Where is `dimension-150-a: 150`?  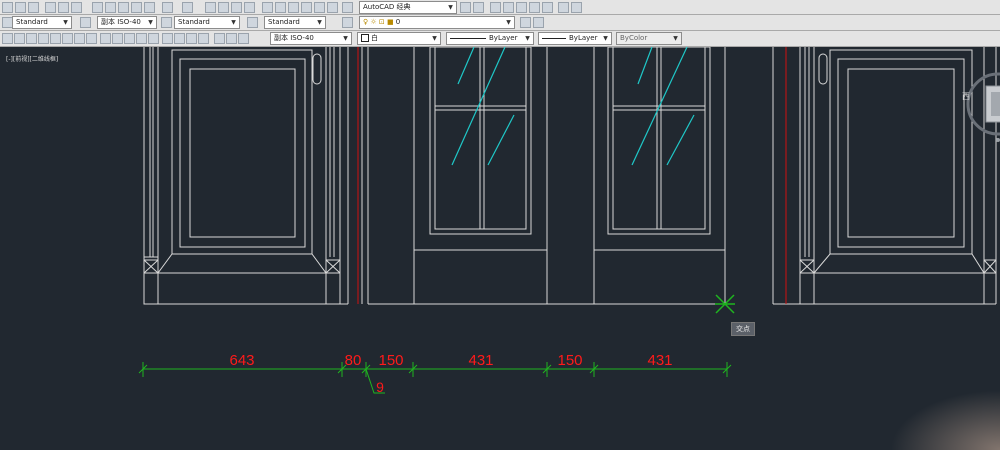 dimension-150-a: 150 is located at coordinates (390, 360).